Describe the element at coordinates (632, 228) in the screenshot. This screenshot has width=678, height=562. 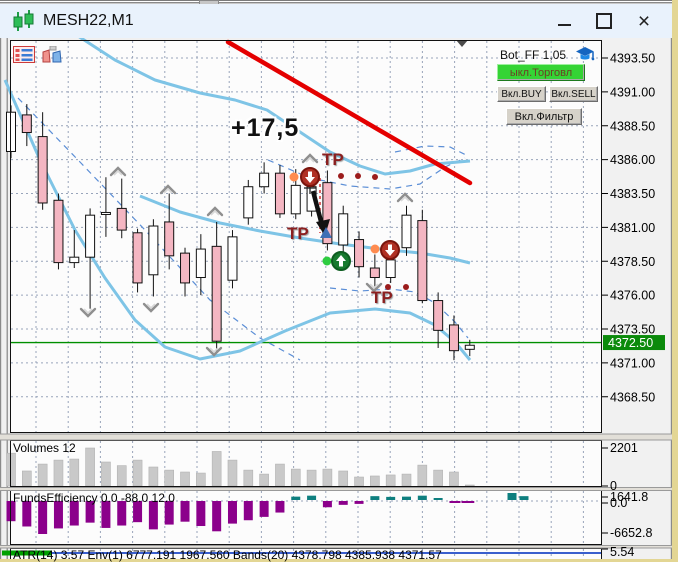
I see `price-tick-label: 4381.00` at that location.